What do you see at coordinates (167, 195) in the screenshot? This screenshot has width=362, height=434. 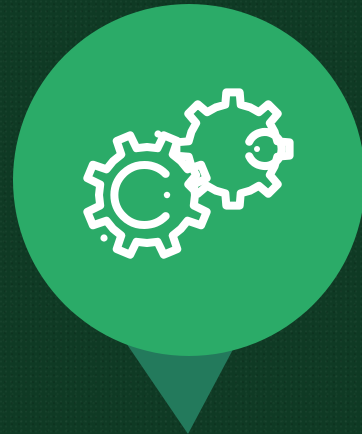 I see `gear-large-dot` at bounding box center [167, 195].